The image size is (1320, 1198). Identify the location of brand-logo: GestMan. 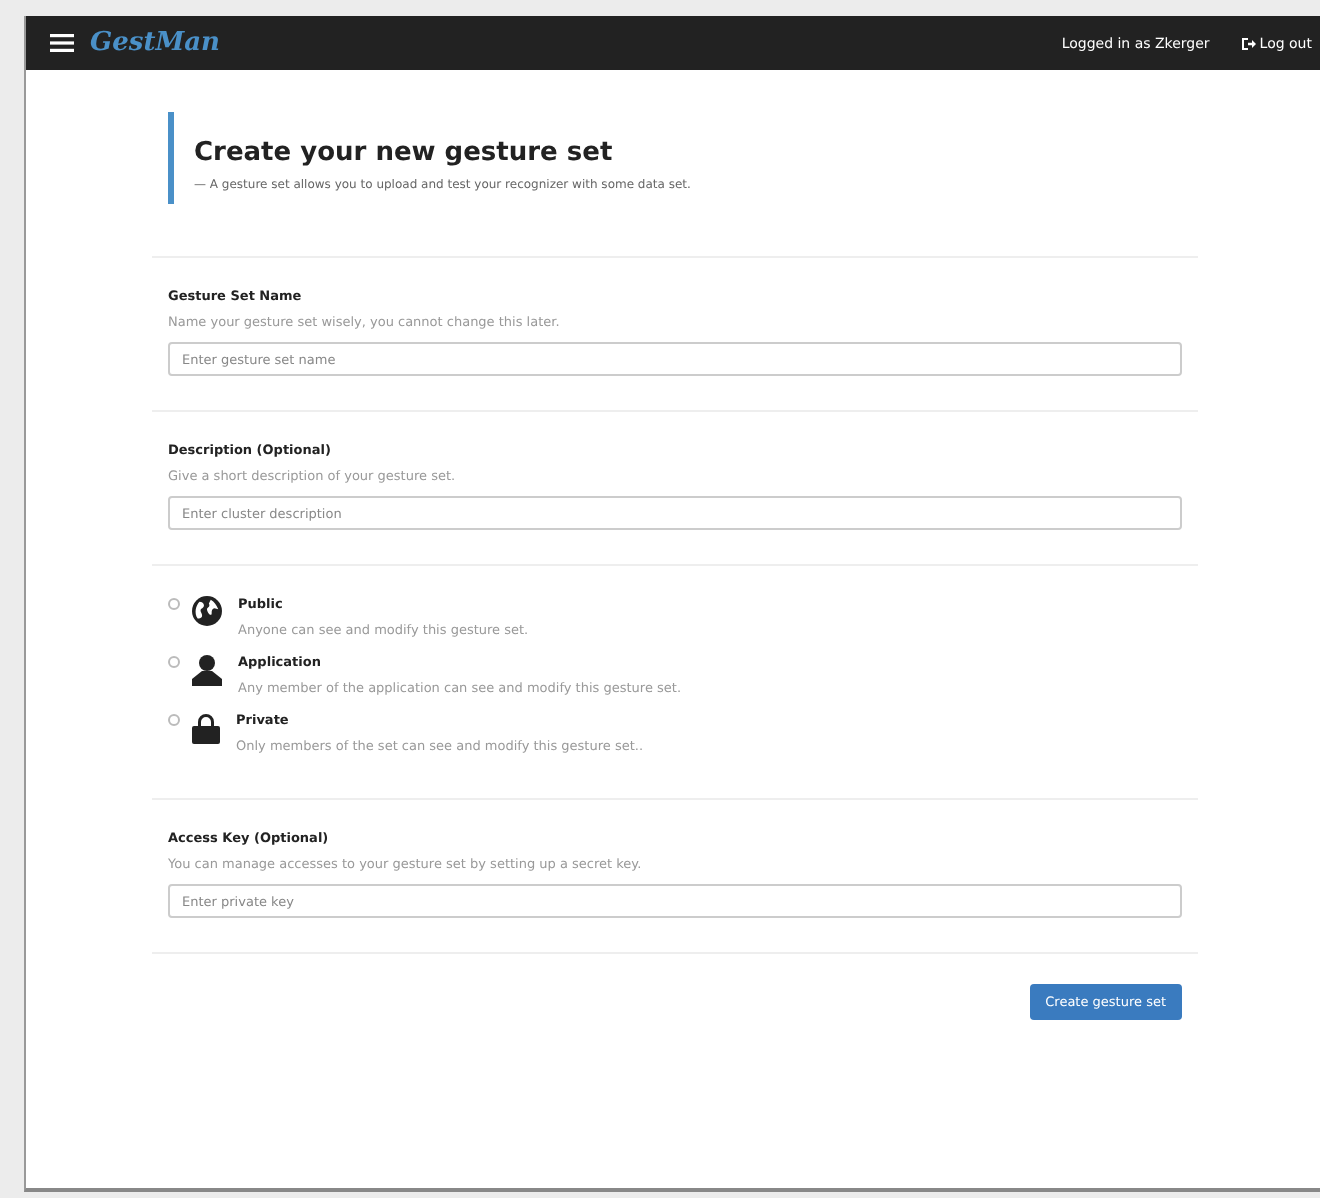
(155, 43).